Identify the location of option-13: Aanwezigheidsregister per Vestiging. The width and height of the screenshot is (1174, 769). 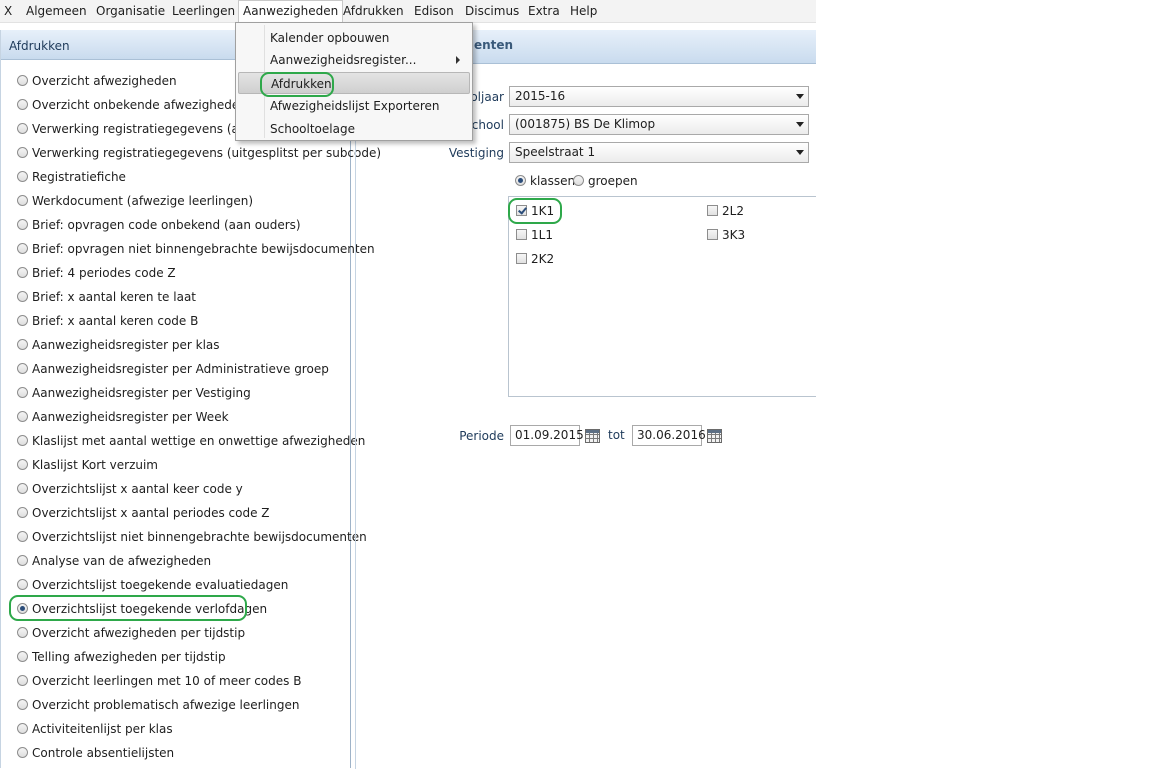
(134, 393).